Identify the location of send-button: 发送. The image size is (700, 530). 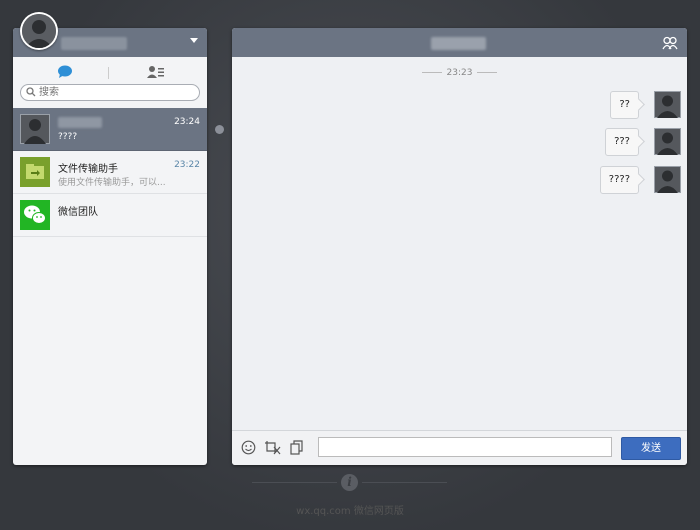
(651, 448).